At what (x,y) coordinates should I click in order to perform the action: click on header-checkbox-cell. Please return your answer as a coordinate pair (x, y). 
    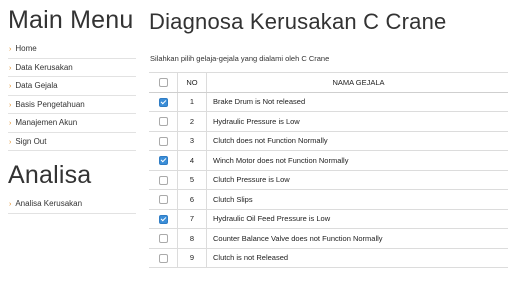
    Looking at the image, I should click on (163, 82).